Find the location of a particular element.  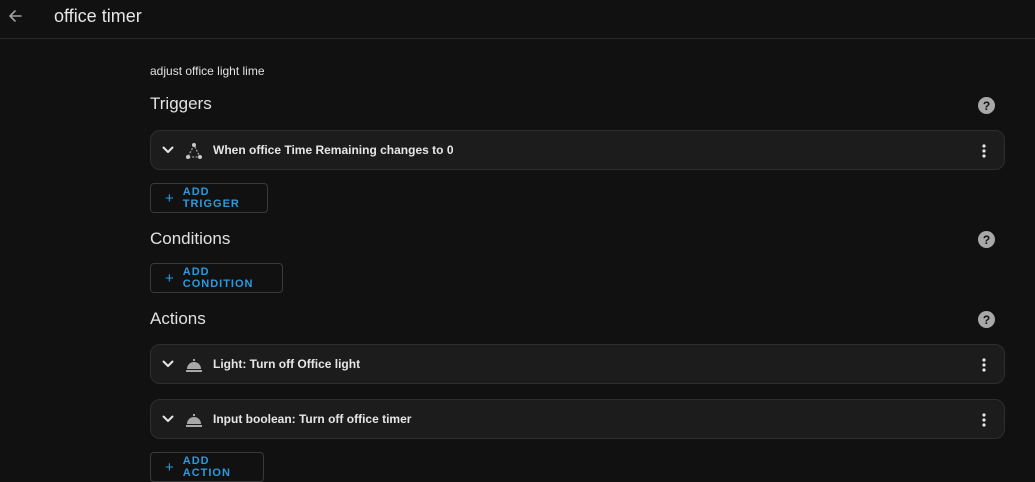

arrow-left-icon is located at coordinates (15, 16).